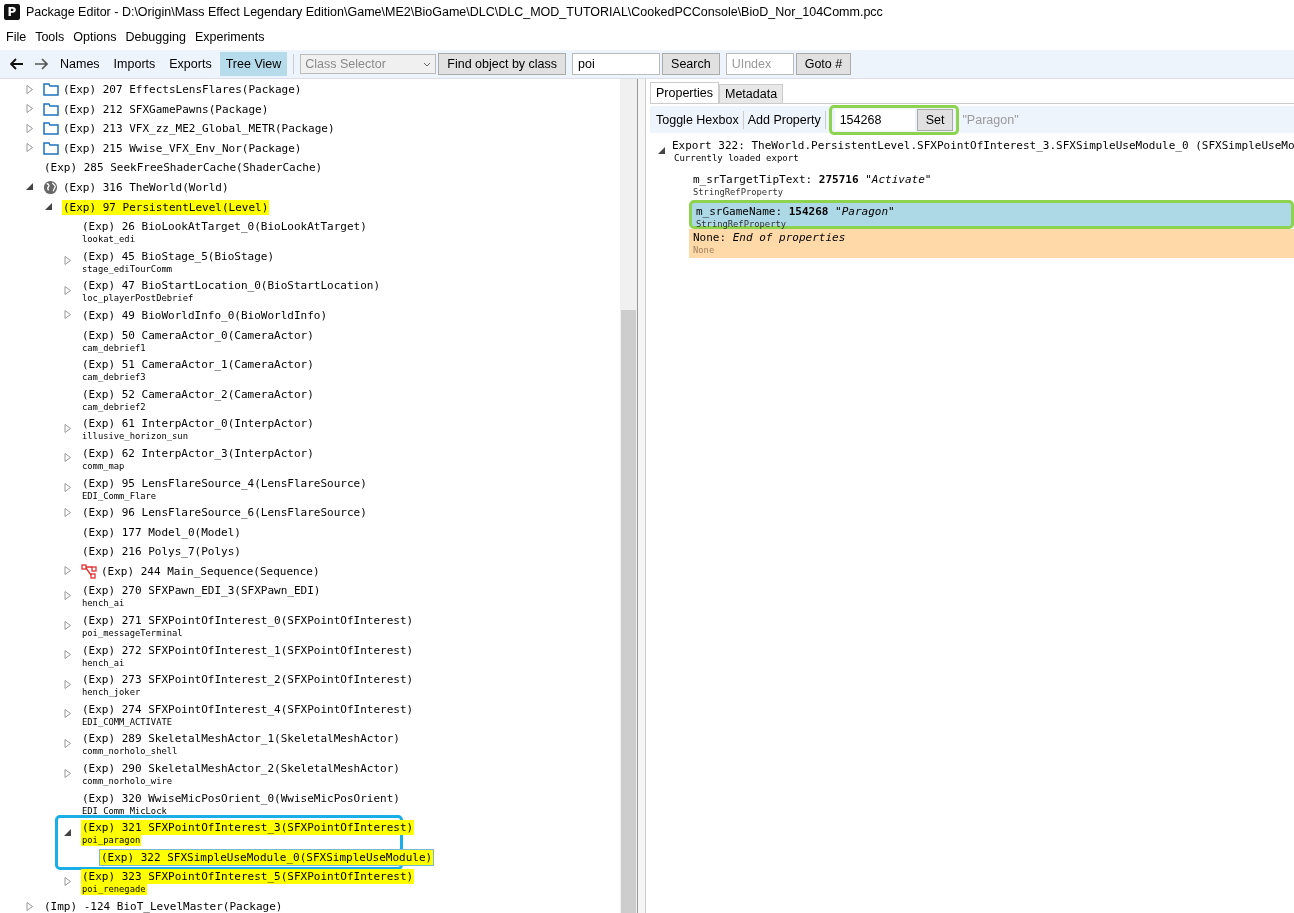  What do you see at coordinates (156, 37) in the screenshot?
I see `menu-item: Debugging` at bounding box center [156, 37].